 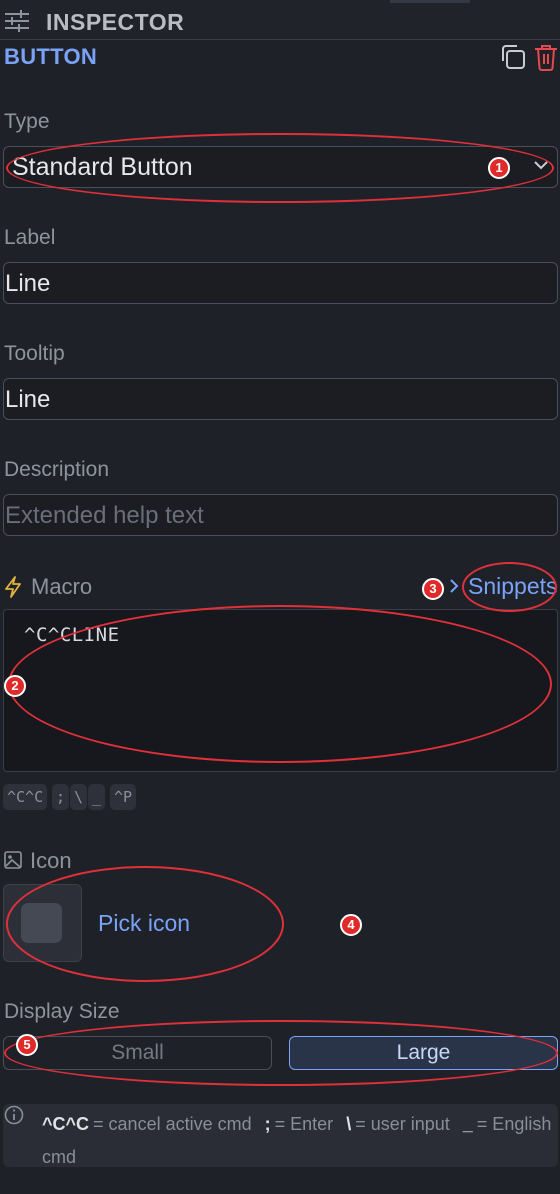 I want to click on annotation-badge: 1, so click(x=499, y=168).